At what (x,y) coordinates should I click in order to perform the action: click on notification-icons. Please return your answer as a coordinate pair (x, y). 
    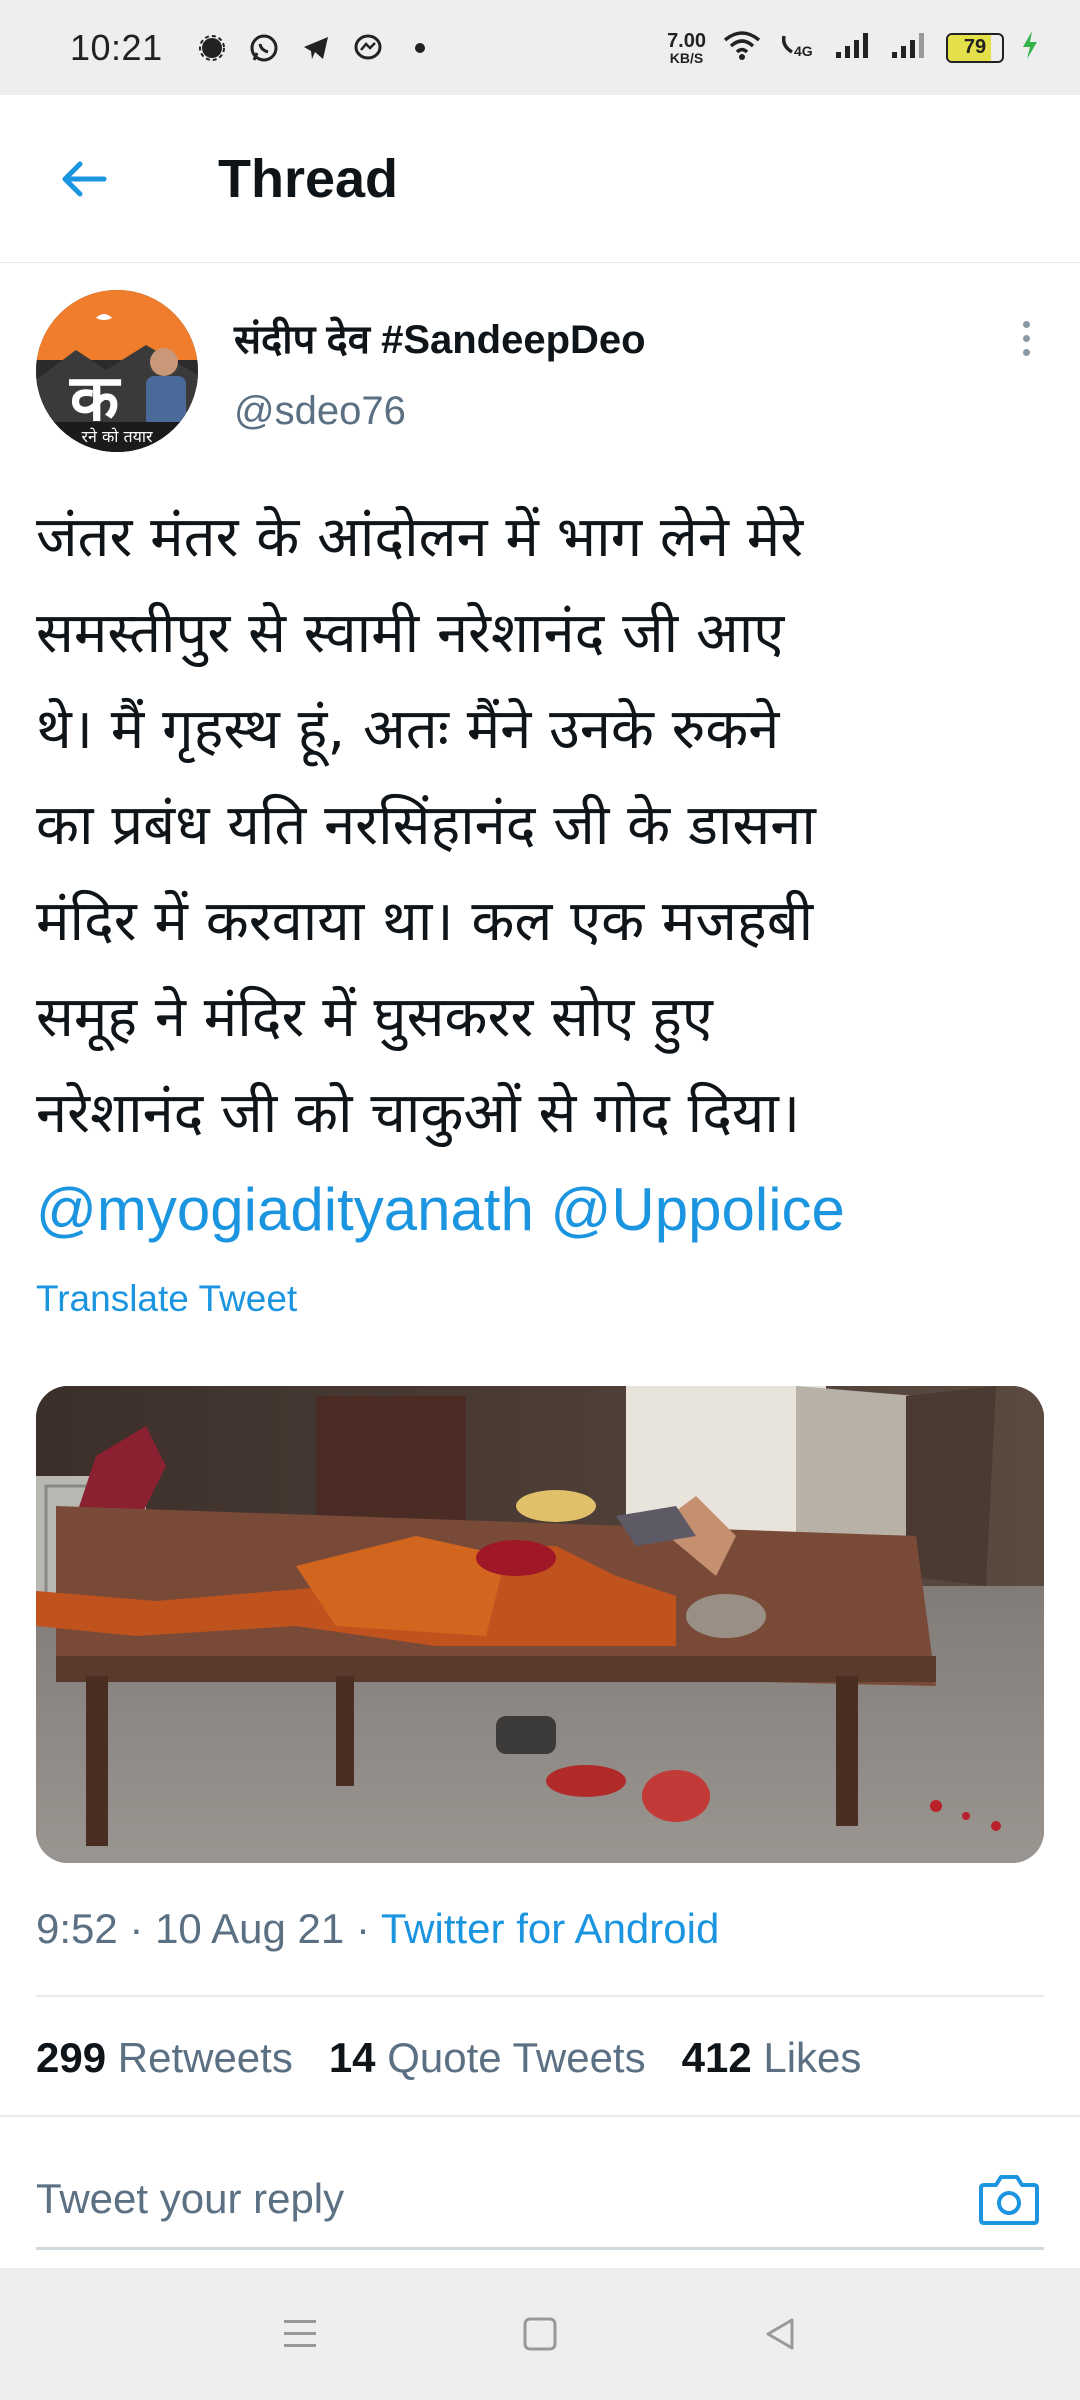
    Looking at the image, I should click on (316, 48).